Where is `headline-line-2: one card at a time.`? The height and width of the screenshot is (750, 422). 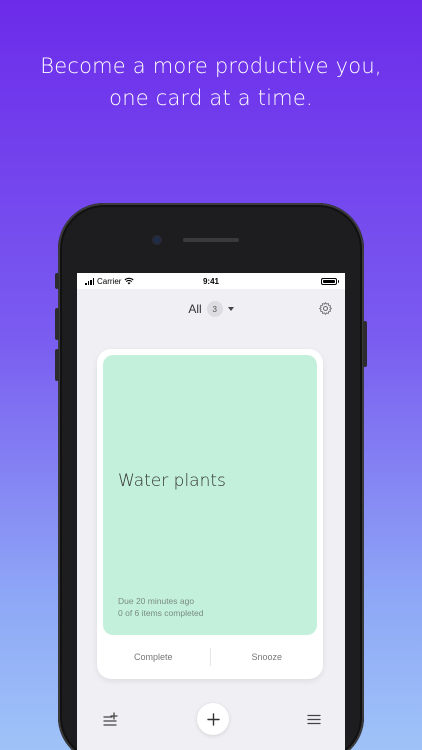 headline-line-2: one card at a time. is located at coordinates (211, 98).